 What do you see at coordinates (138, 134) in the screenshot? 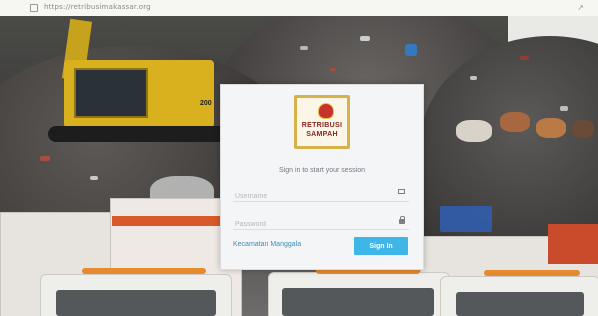
I see `excavator-track` at bounding box center [138, 134].